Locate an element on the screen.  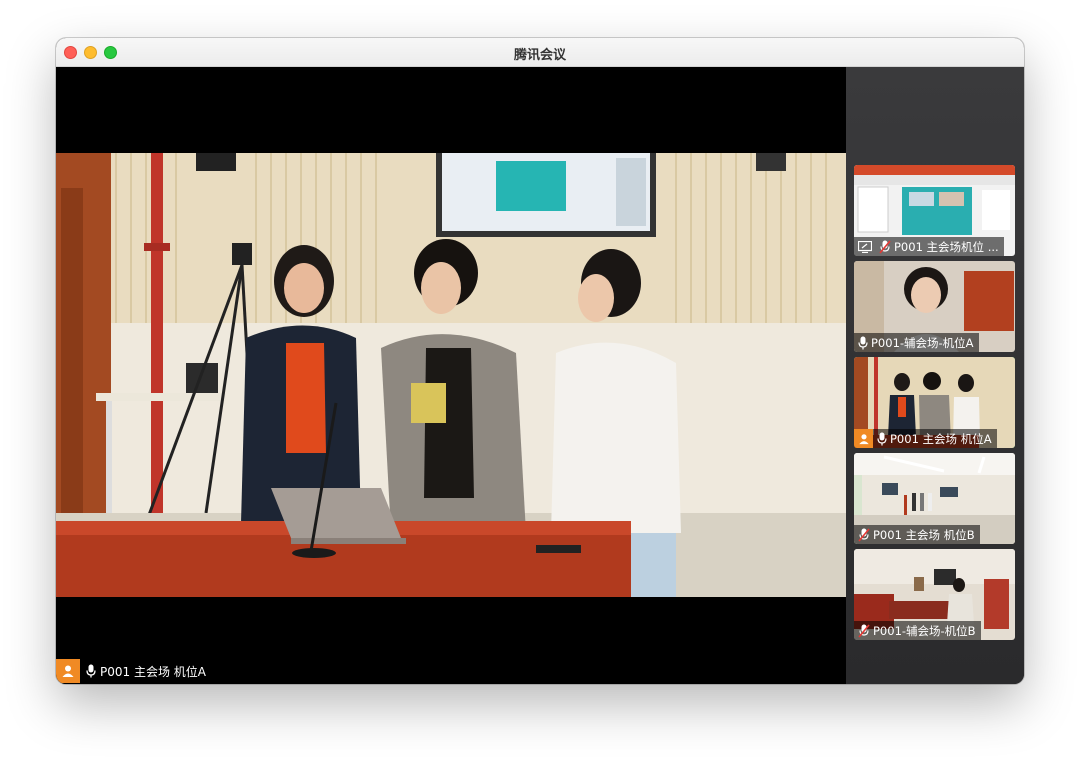
tile-participant-name: P001 主会场 机位B is located at coordinates (924, 534).